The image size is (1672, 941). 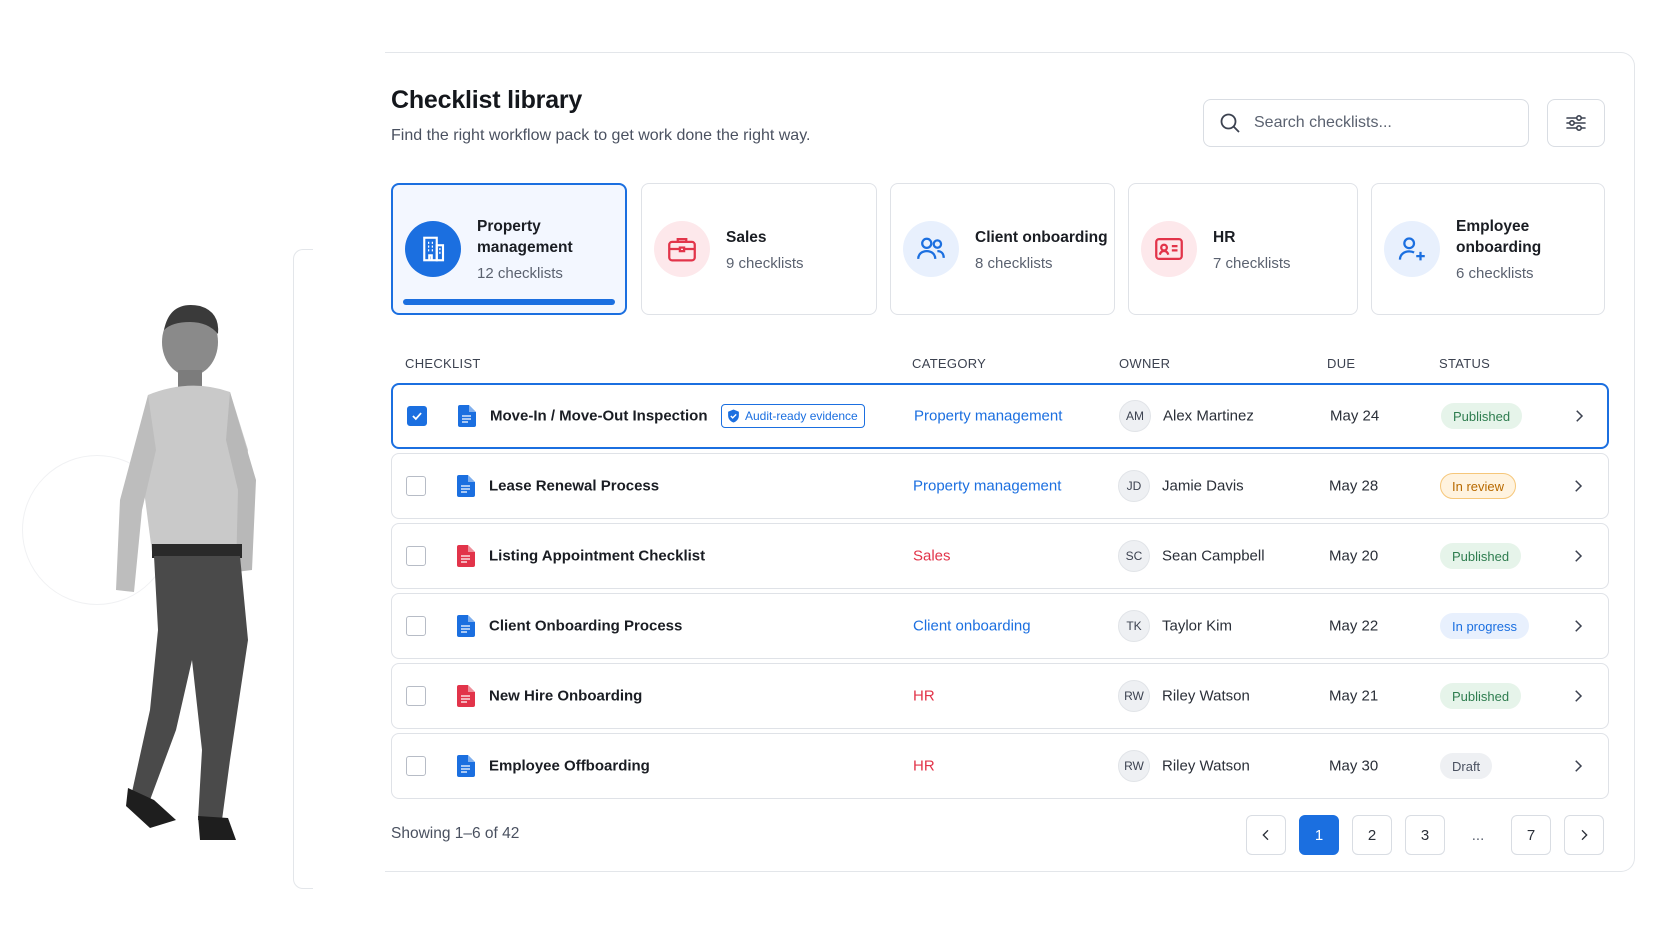 What do you see at coordinates (1041, 237) in the screenshot?
I see `category-name: Client onboarding` at bounding box center [1041, 237].